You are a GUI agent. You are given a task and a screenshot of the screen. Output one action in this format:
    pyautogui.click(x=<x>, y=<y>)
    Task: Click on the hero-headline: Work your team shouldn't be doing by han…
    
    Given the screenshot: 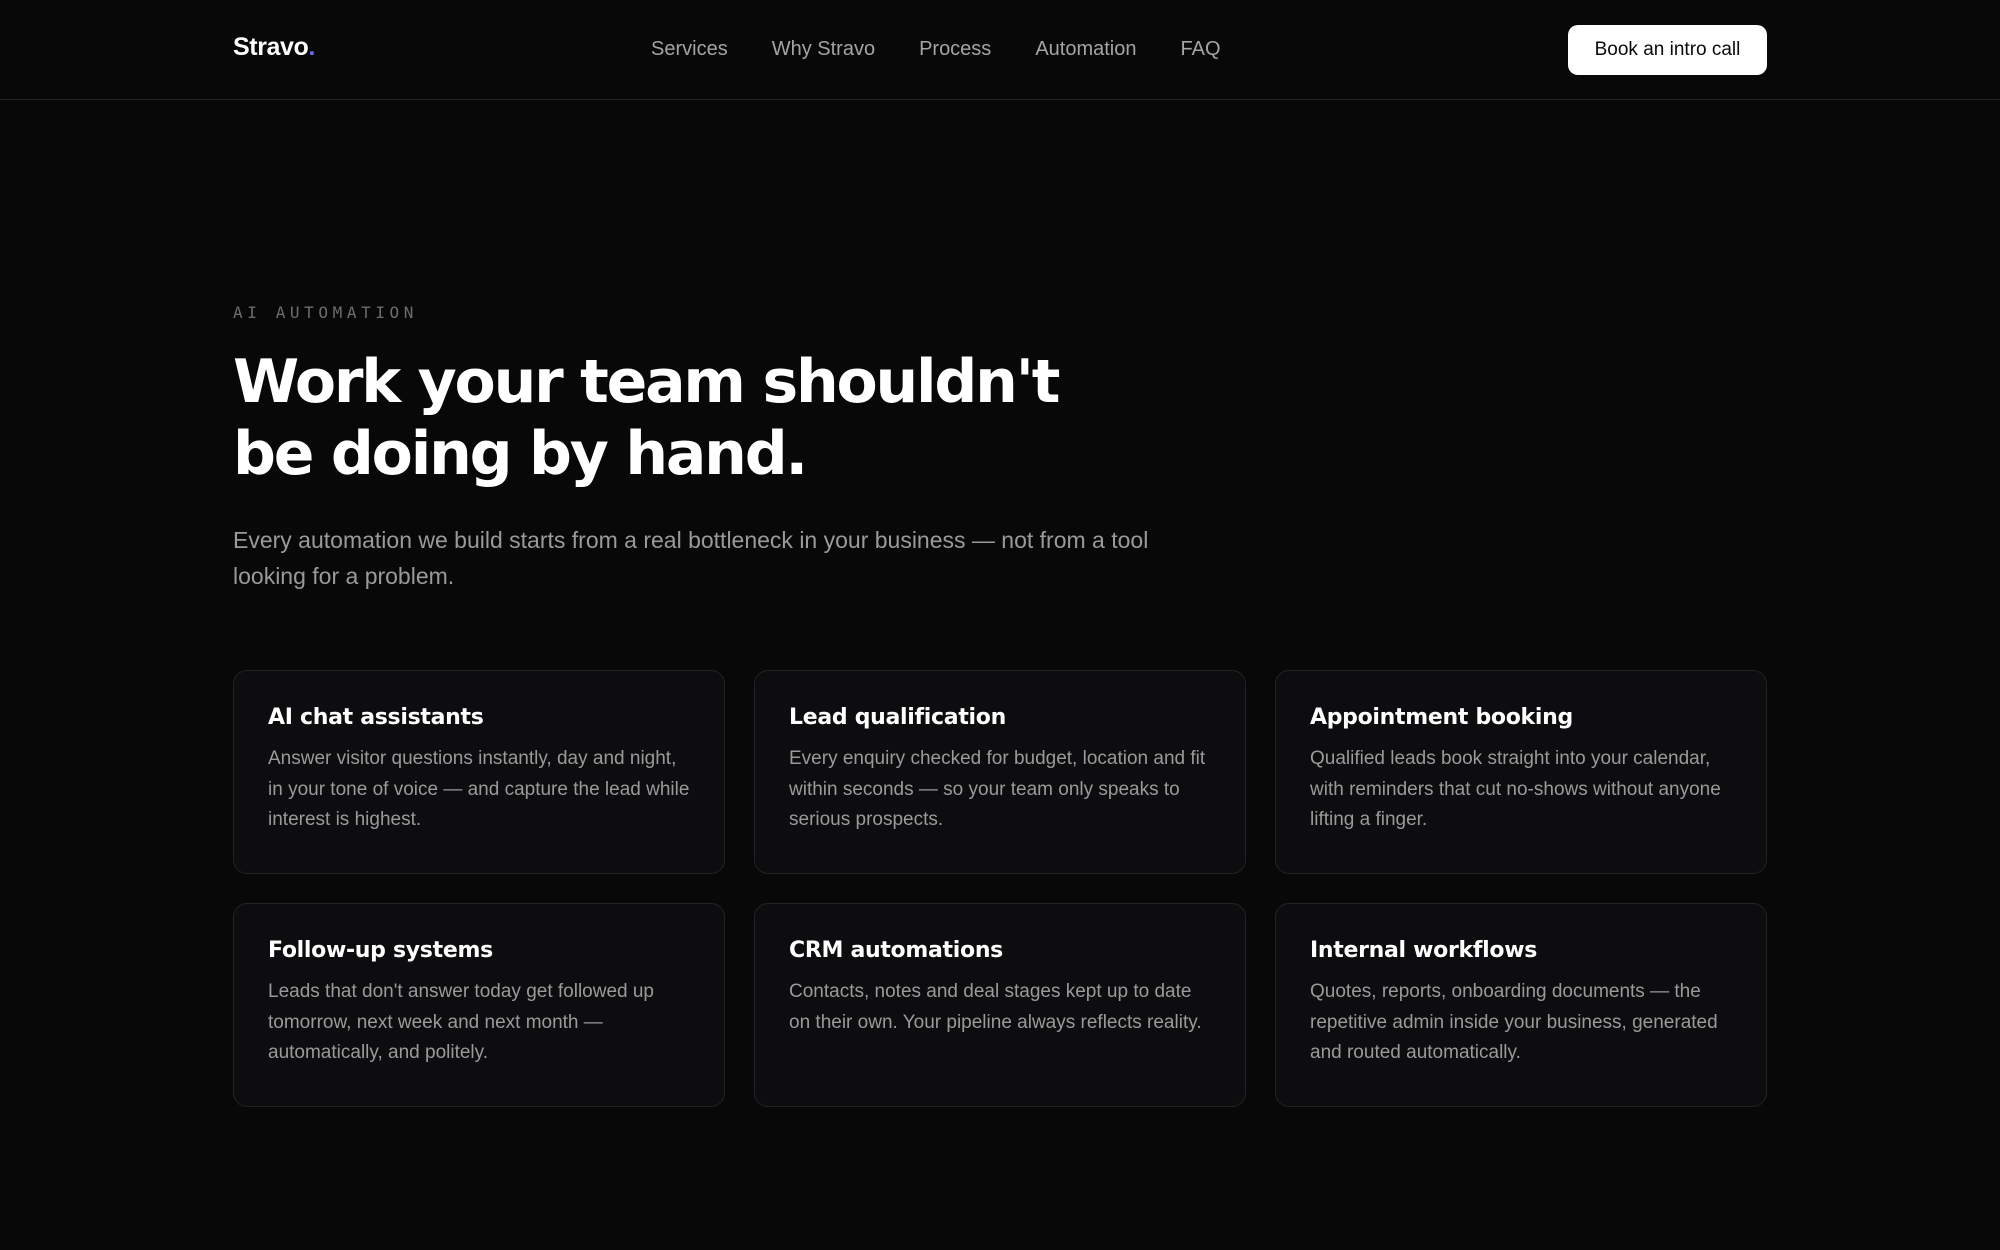 What is the action you would take?
    pyautogui.click(x=646, y=418)
    